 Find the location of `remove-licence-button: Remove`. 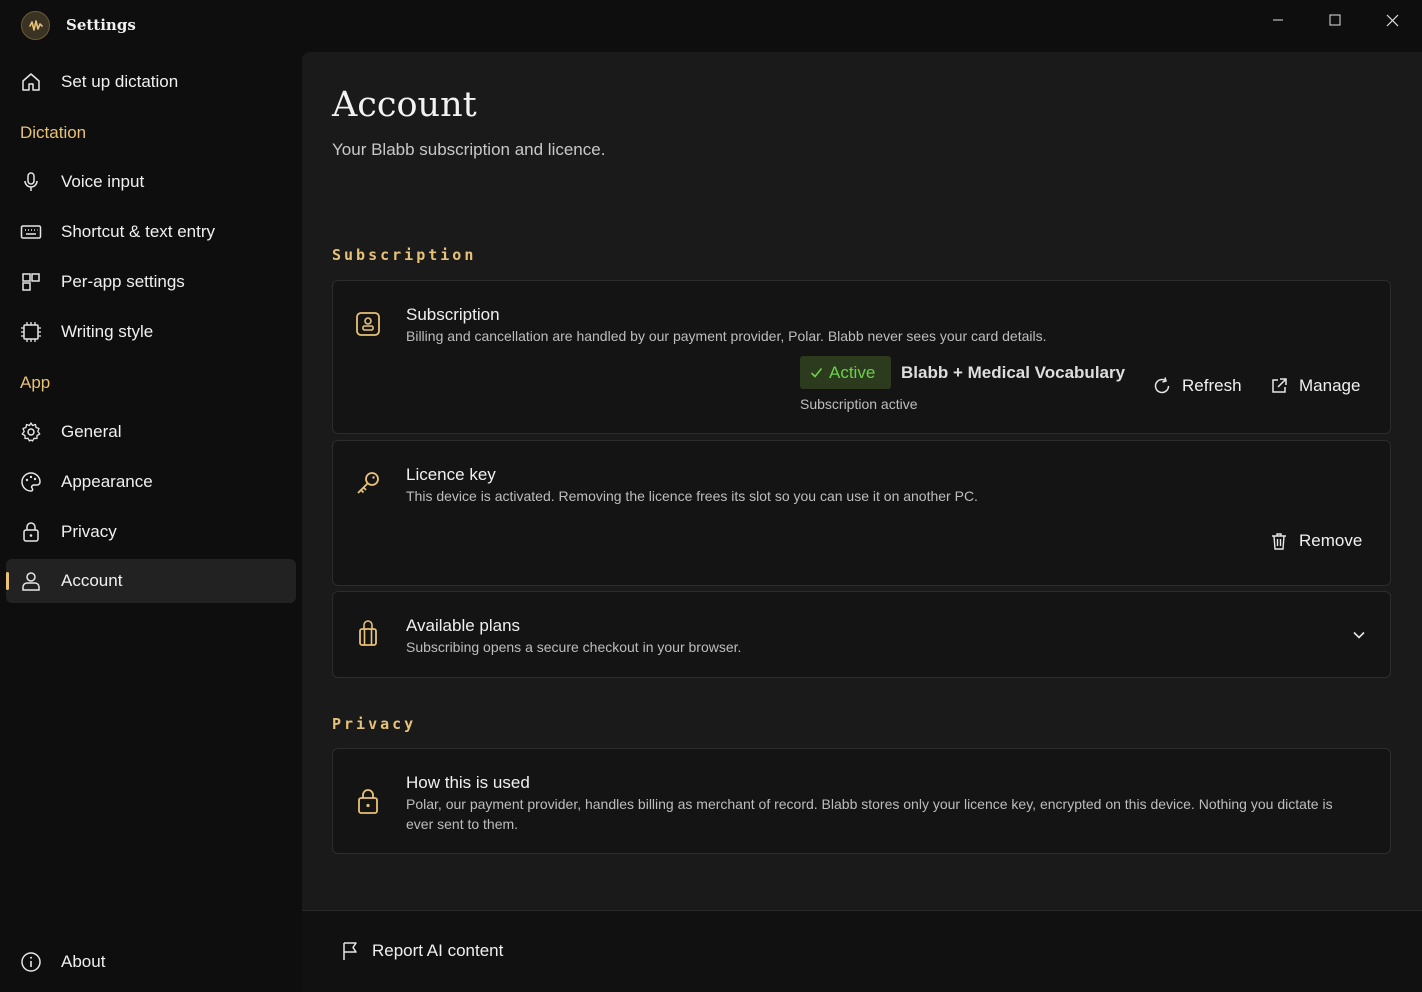

remove-licence-button: Remove is located at coordinates (1315, 541).